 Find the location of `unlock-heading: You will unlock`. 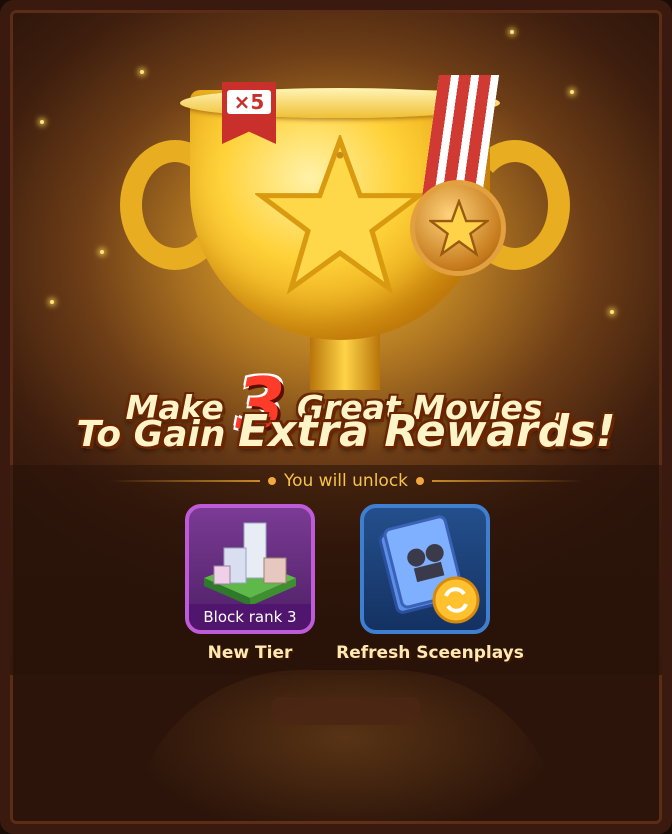

unlock-heading: You will unlock is located at coordinates (346, 481).